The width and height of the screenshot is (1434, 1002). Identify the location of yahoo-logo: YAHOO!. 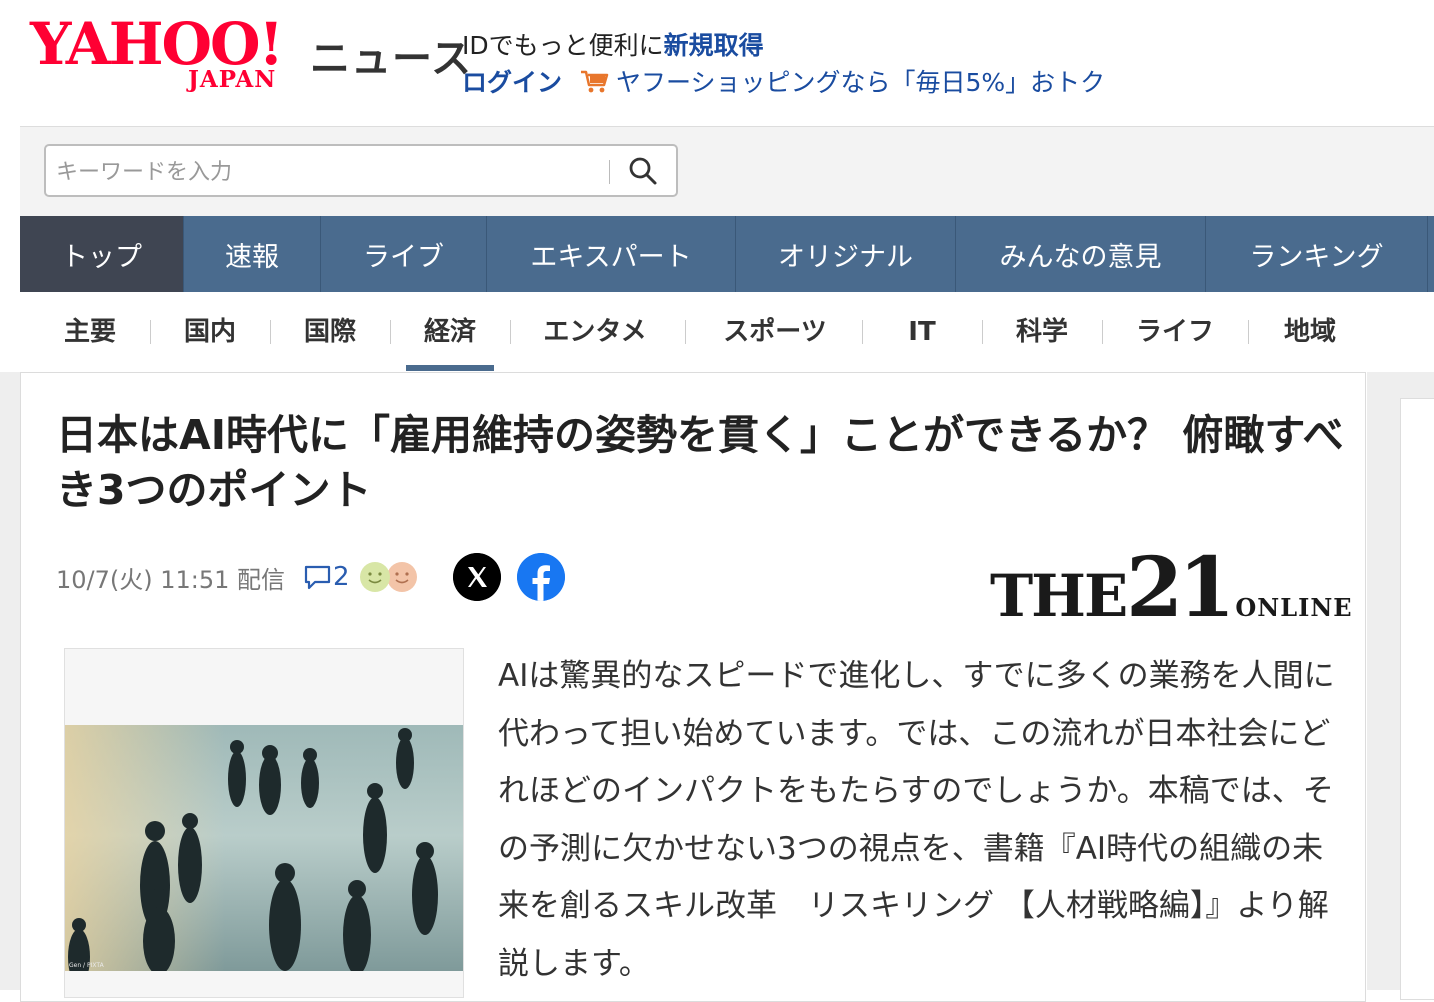
(157, 44).